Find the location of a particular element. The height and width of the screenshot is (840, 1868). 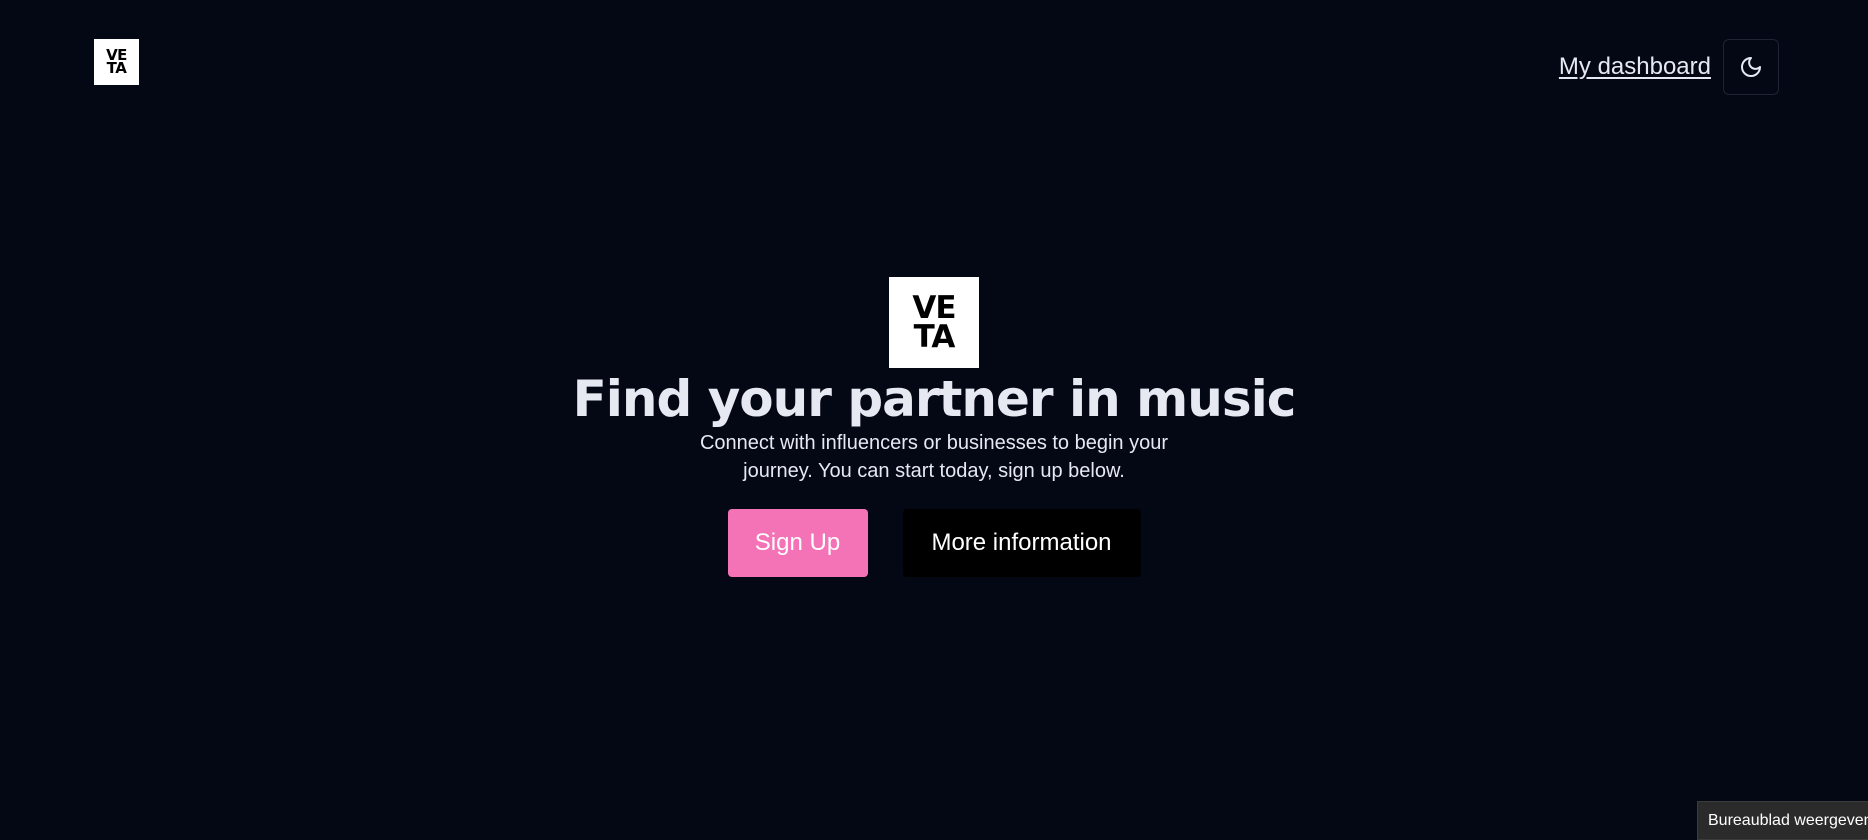

moon-icon is located at coordinates (1751, 67).